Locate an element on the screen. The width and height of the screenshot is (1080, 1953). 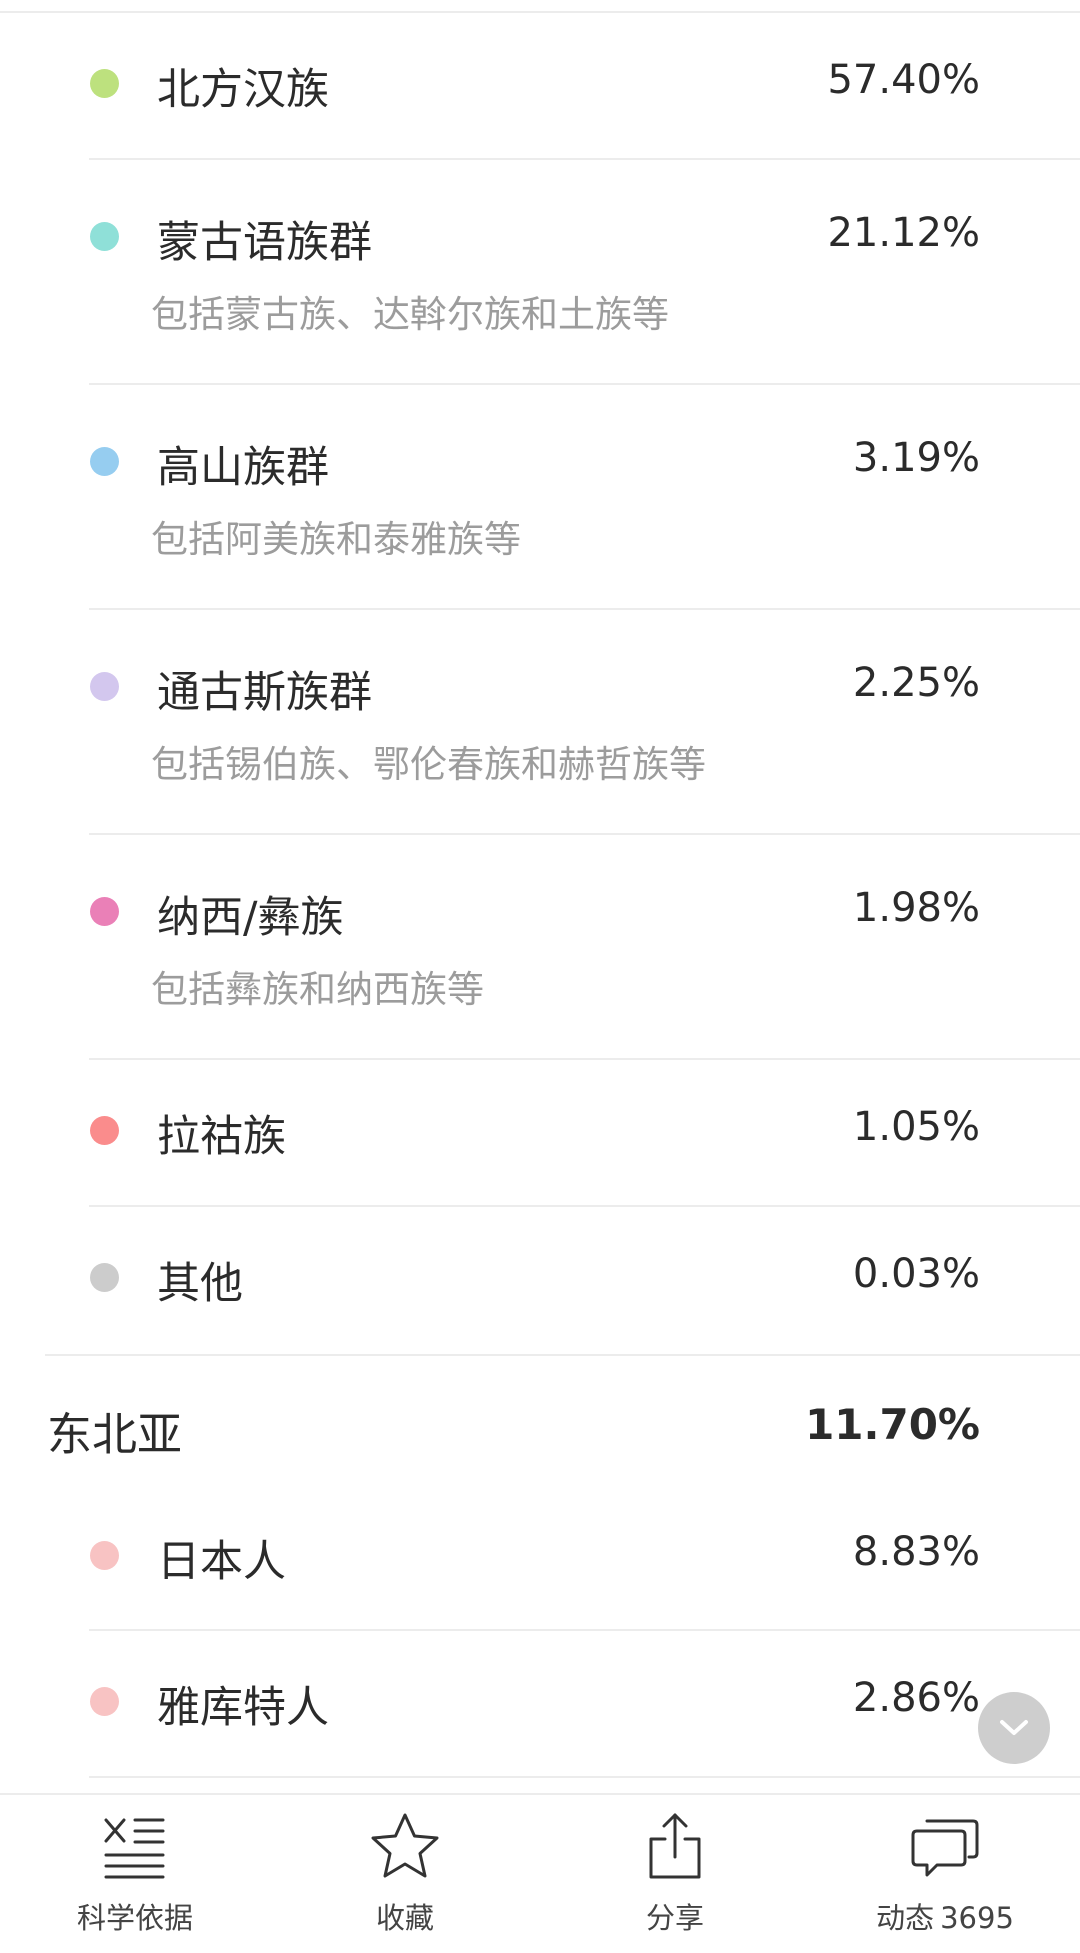
region-header: 东北亚 11.70% is located at coordinates (562, 1427).